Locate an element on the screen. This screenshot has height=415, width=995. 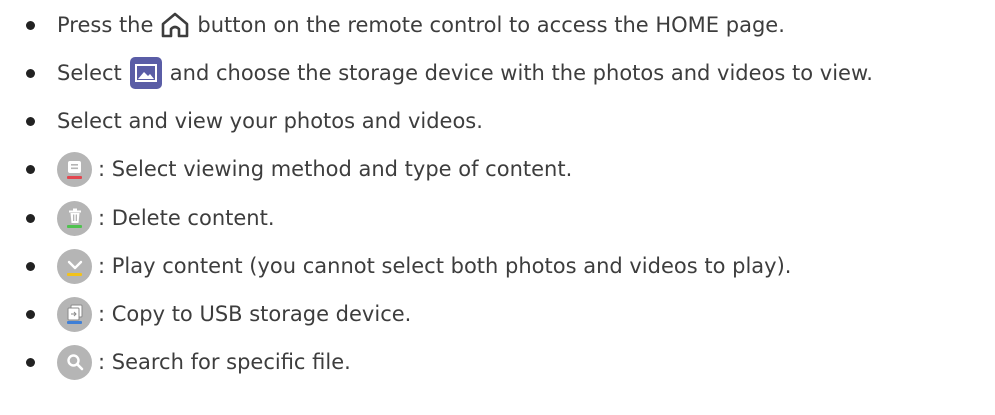
item-text: Select and view your photos and videos. is located at coordinates (270, 121).